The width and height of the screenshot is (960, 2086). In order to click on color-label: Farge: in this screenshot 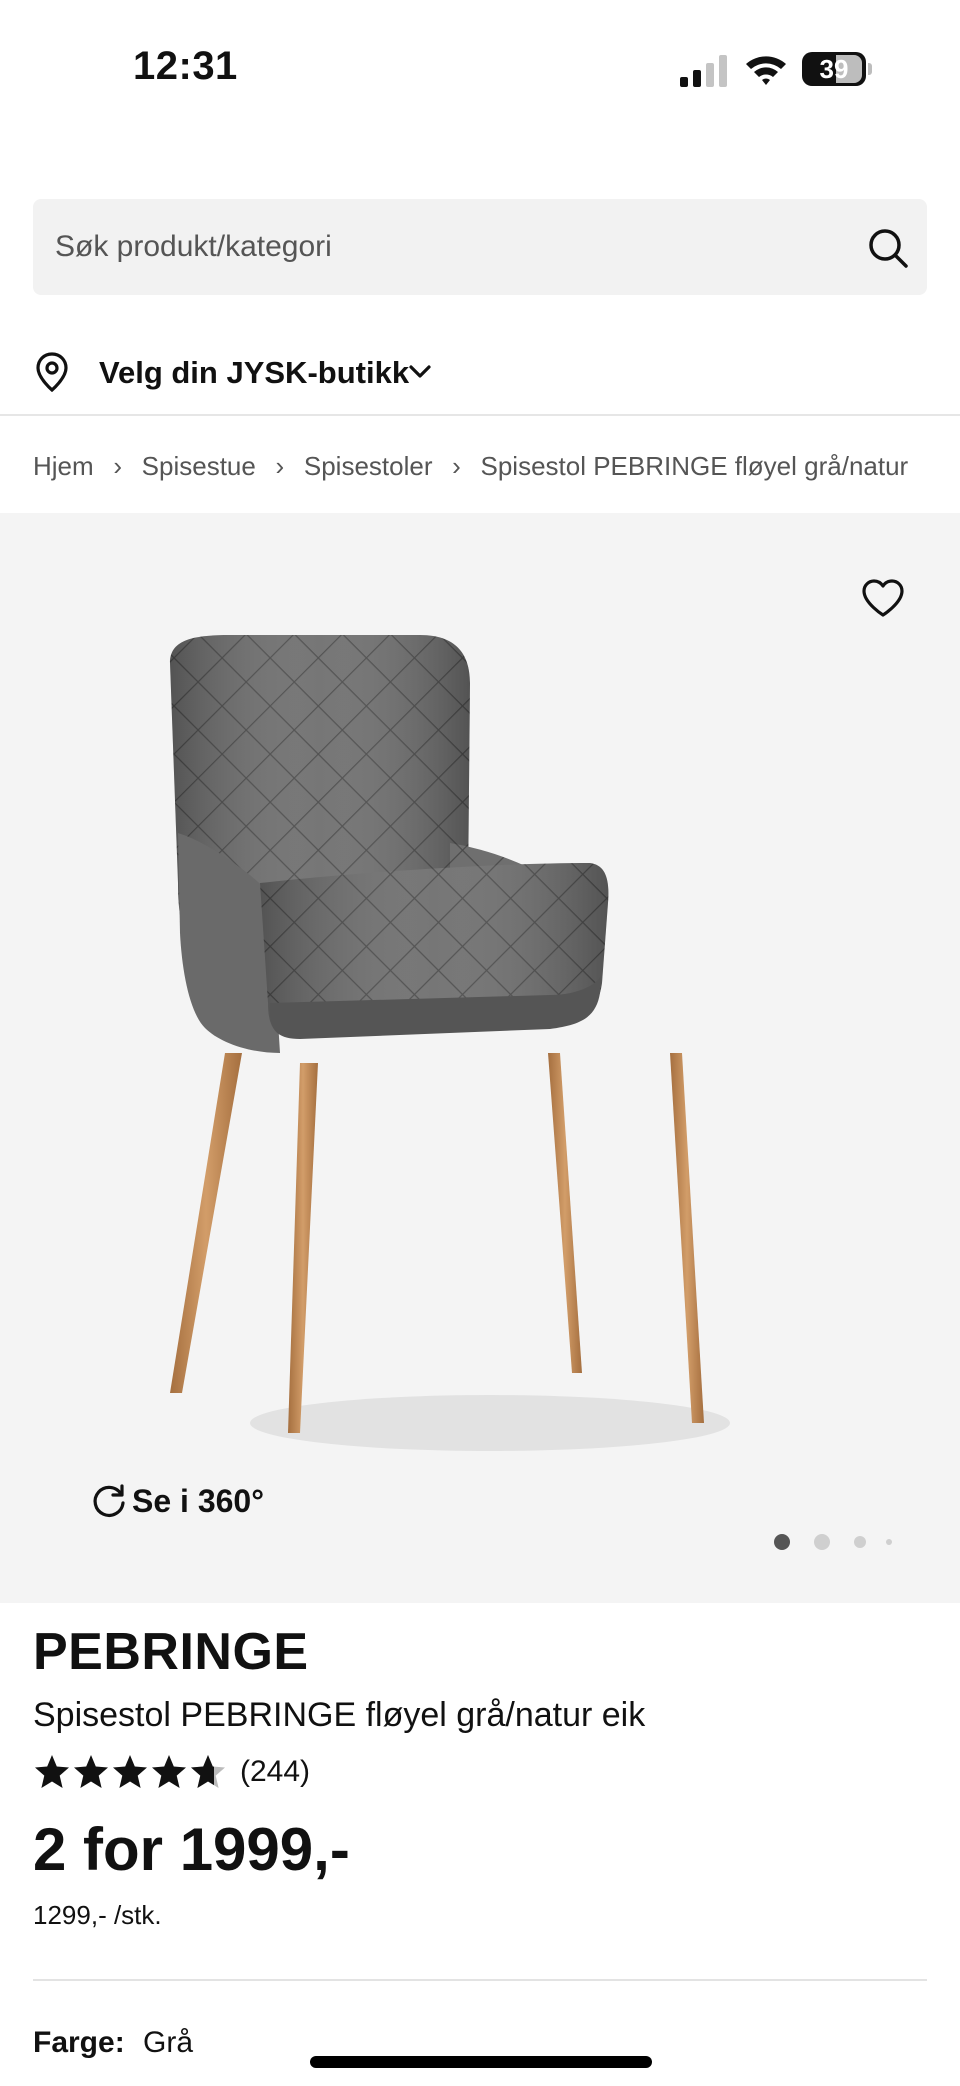, I will do `click(79, 2042)`.